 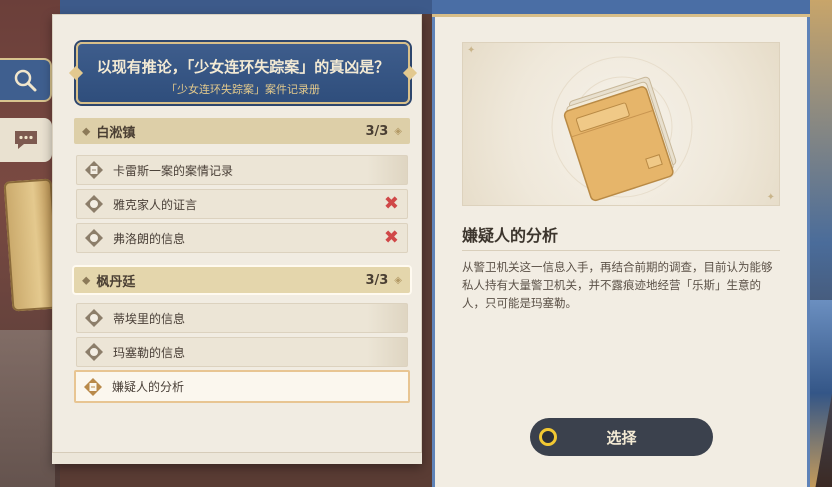 I want to click on detail-top-trim, so click(x=621, y=15).